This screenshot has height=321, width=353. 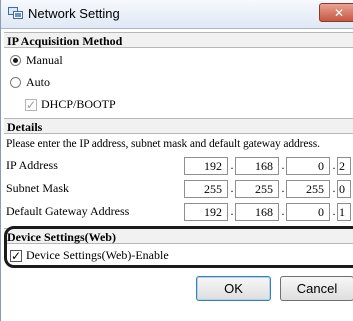 What do you see at coordinates (15, 13) in the screenshot?
I see `network-app-icon` at bounding box center [15, 13].